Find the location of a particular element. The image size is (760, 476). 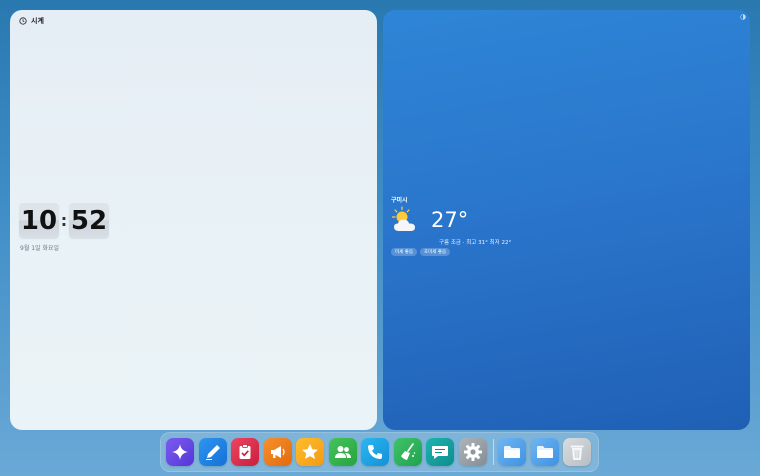

clock-header: 시계 is located at coordinates (31, 21).